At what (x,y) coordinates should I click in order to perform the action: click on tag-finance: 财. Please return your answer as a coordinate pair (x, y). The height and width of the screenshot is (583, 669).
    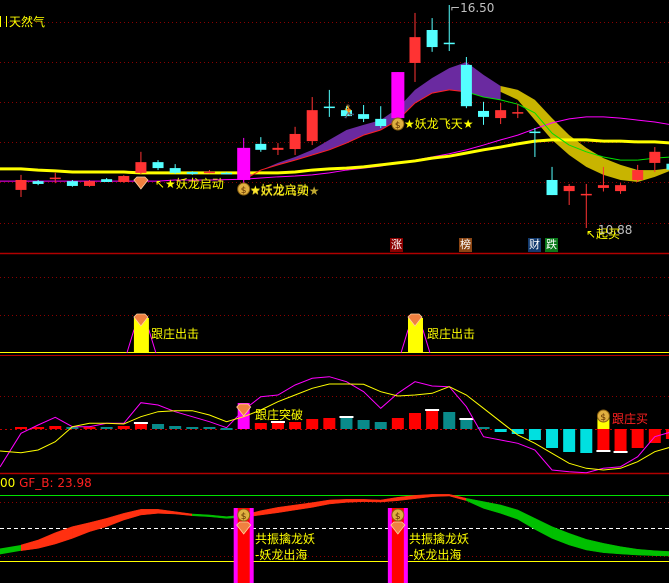
    Looking at the image, I should click on (534, 245).